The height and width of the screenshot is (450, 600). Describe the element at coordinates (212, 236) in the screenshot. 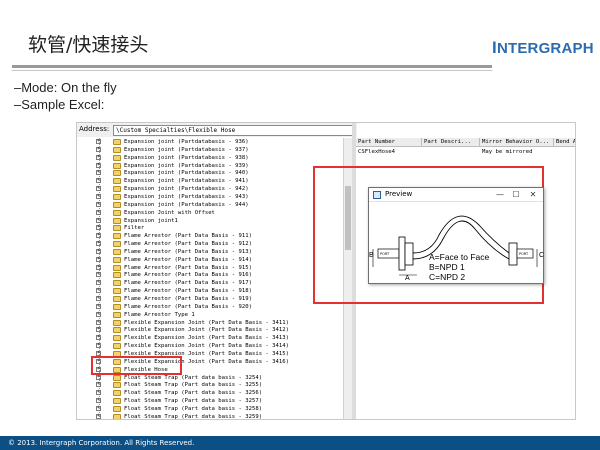

I see `tree-row: + Flame Arrestor (Part Data Basis - 911)` at that location.